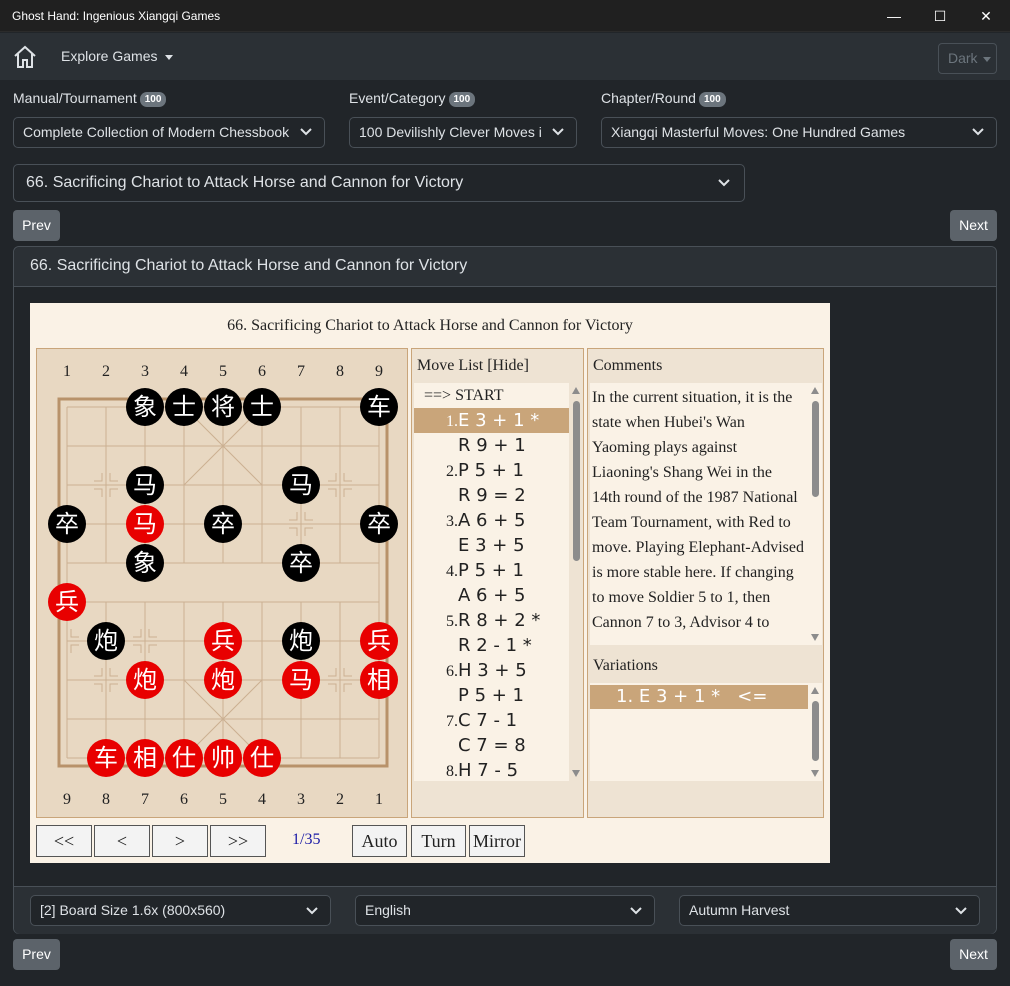  I want to click on move-item: R 2 - 1 *, so click(491, 645).